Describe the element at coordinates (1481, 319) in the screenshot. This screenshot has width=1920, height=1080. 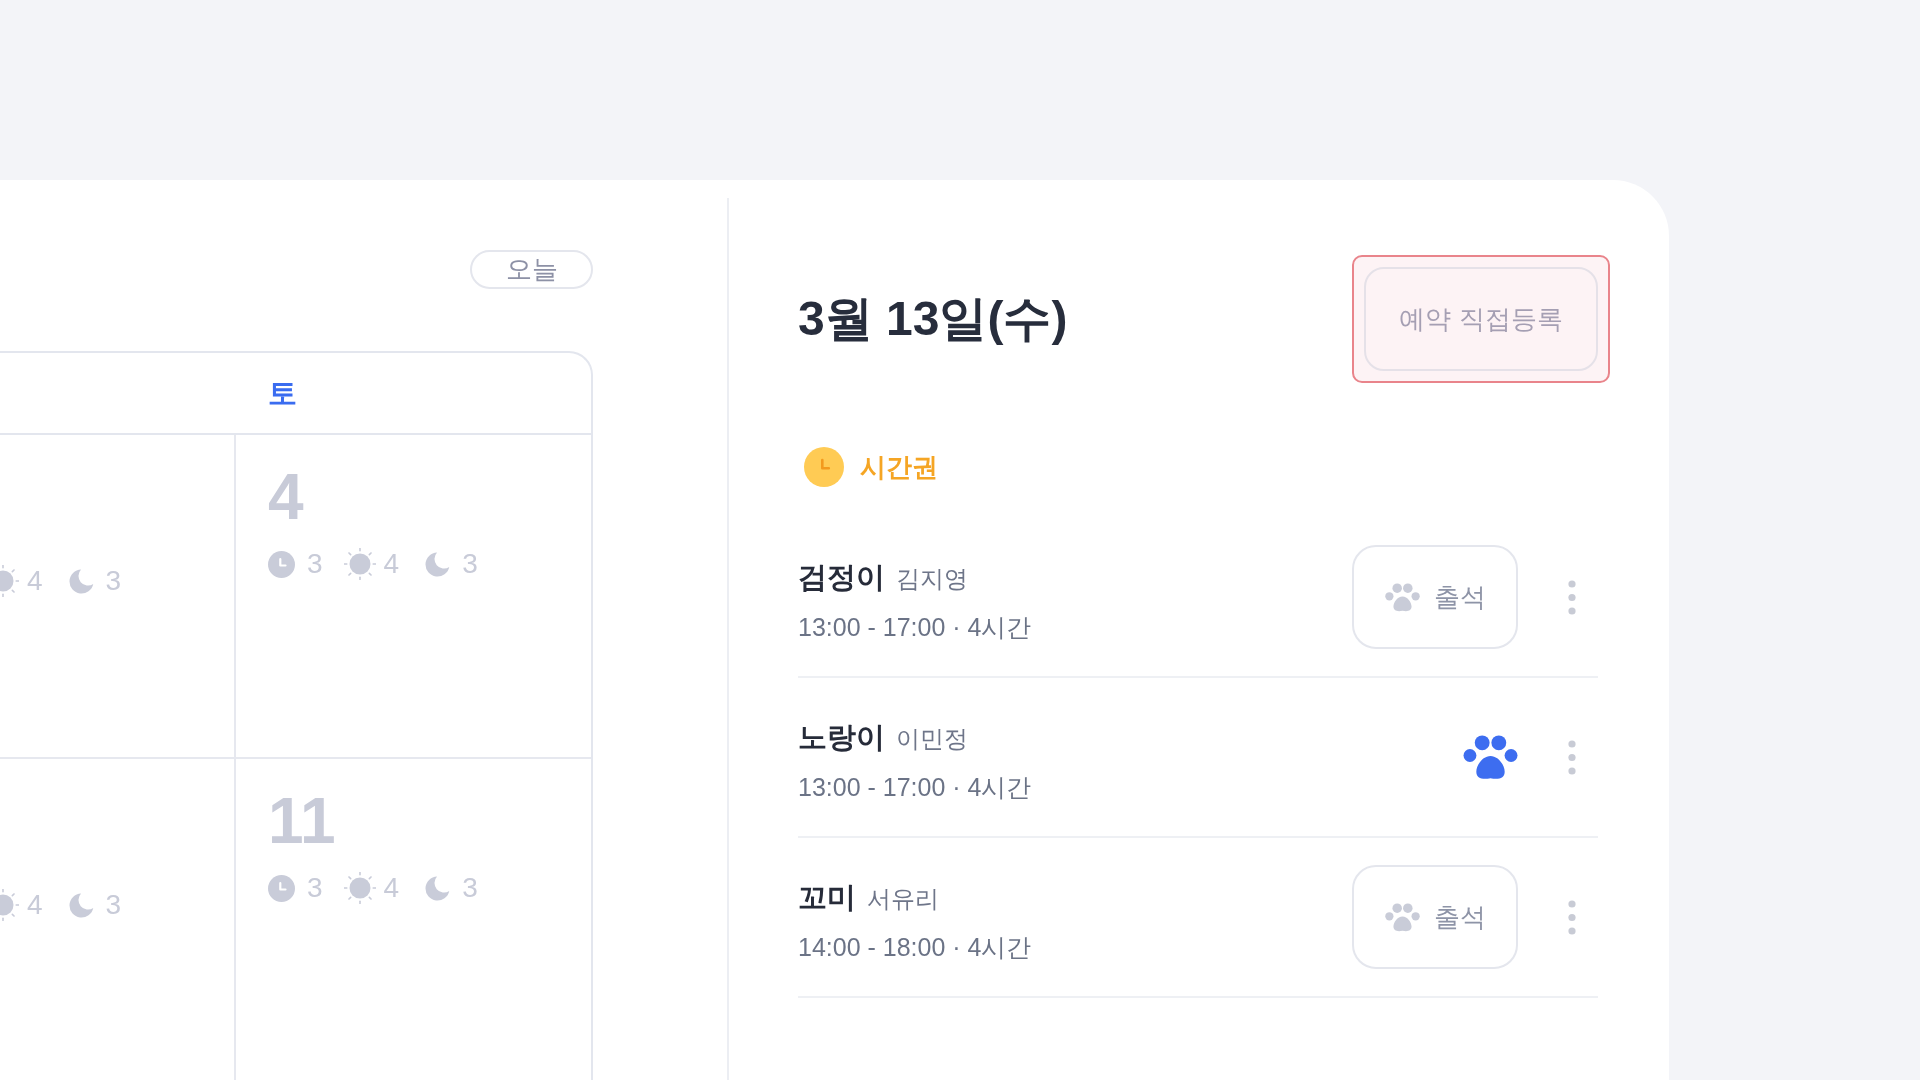
I see `register-button: 예약 직접등록` at that location.